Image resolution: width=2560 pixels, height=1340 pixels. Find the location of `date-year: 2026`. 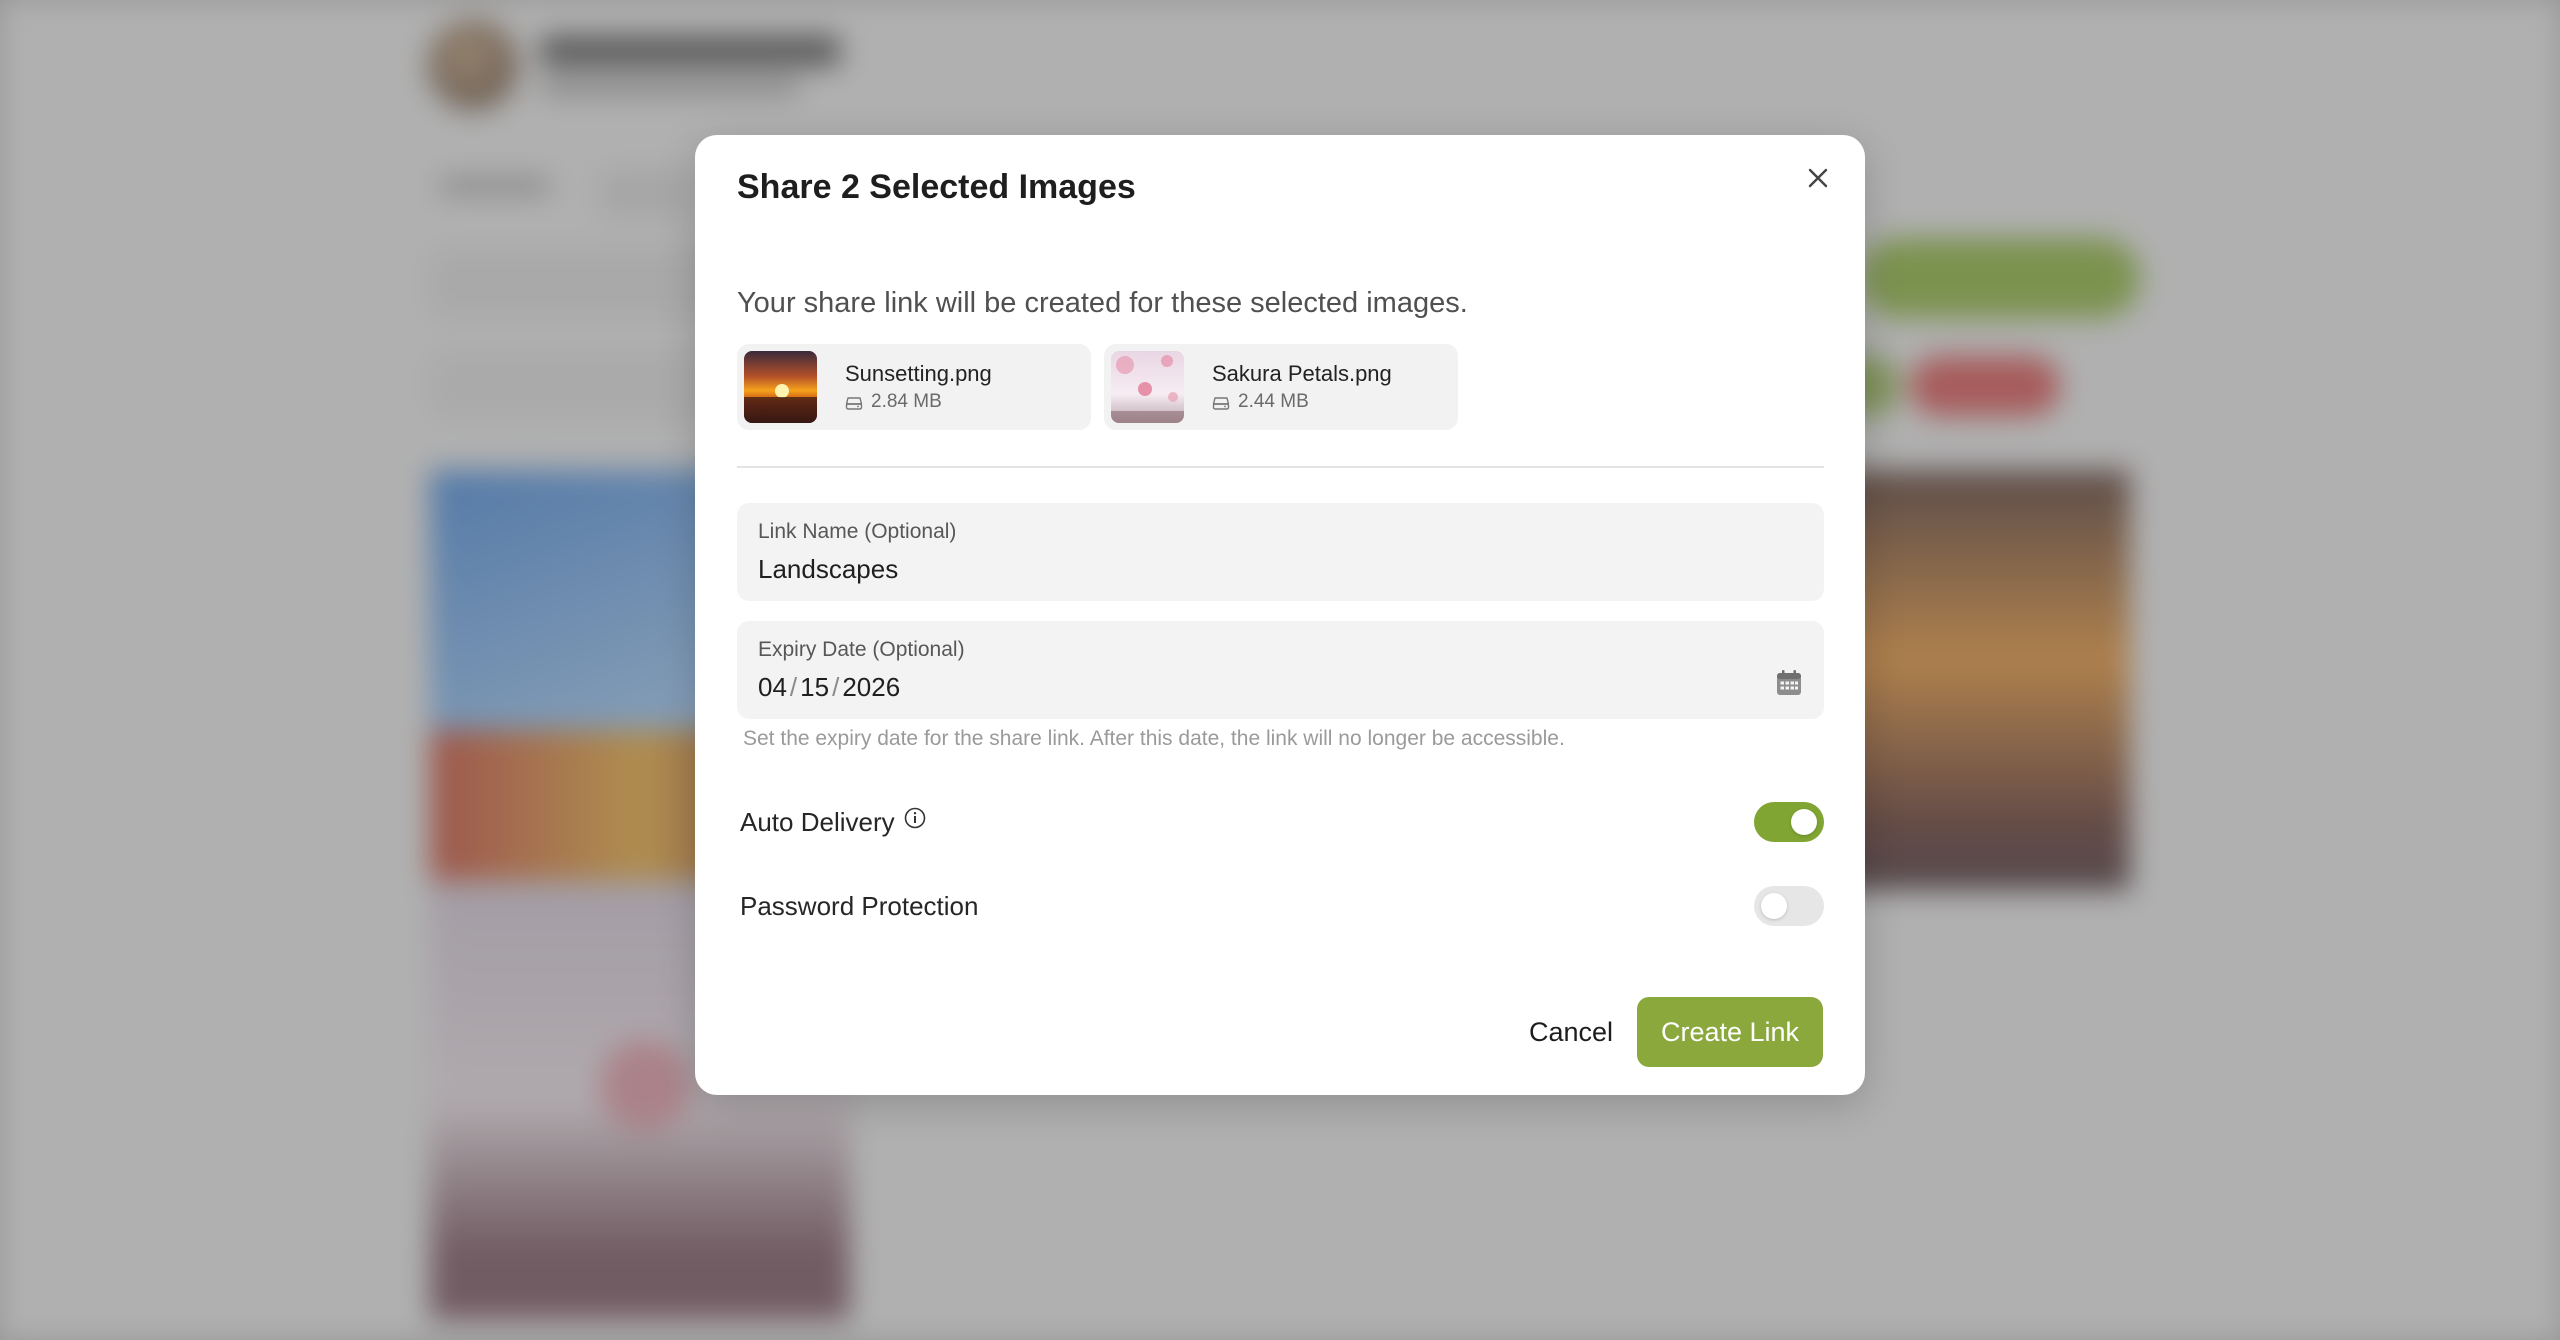

date-year: 2026 is located at coordinates (871, 687).